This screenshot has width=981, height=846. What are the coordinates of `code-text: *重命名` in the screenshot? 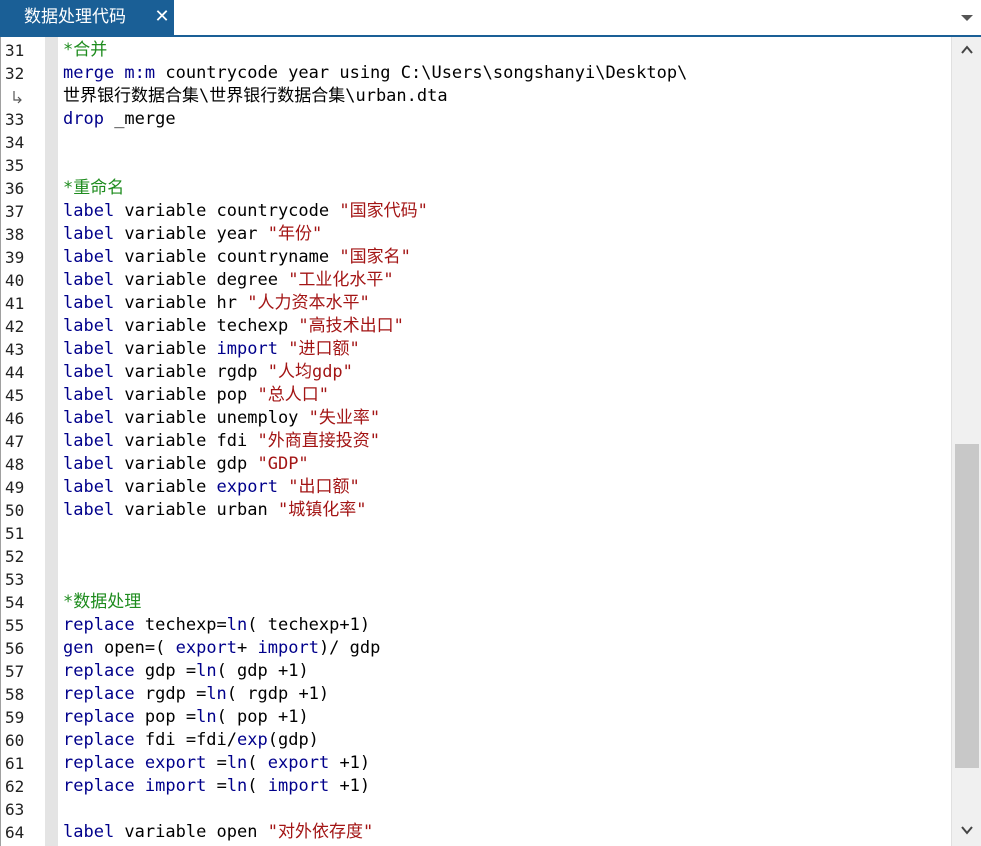 It's located at (93, 188).